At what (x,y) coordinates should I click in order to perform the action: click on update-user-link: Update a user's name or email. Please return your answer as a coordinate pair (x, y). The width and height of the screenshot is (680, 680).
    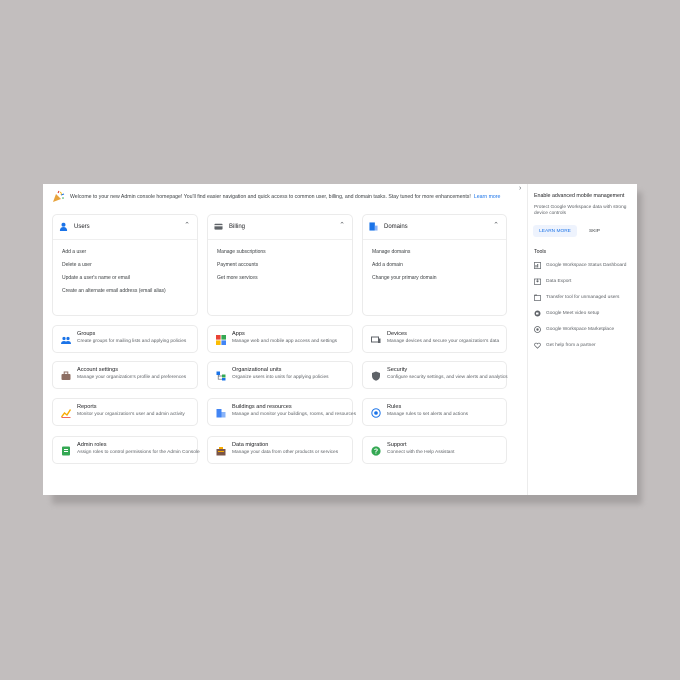
    Looking at the image, I should click on (96, 278).